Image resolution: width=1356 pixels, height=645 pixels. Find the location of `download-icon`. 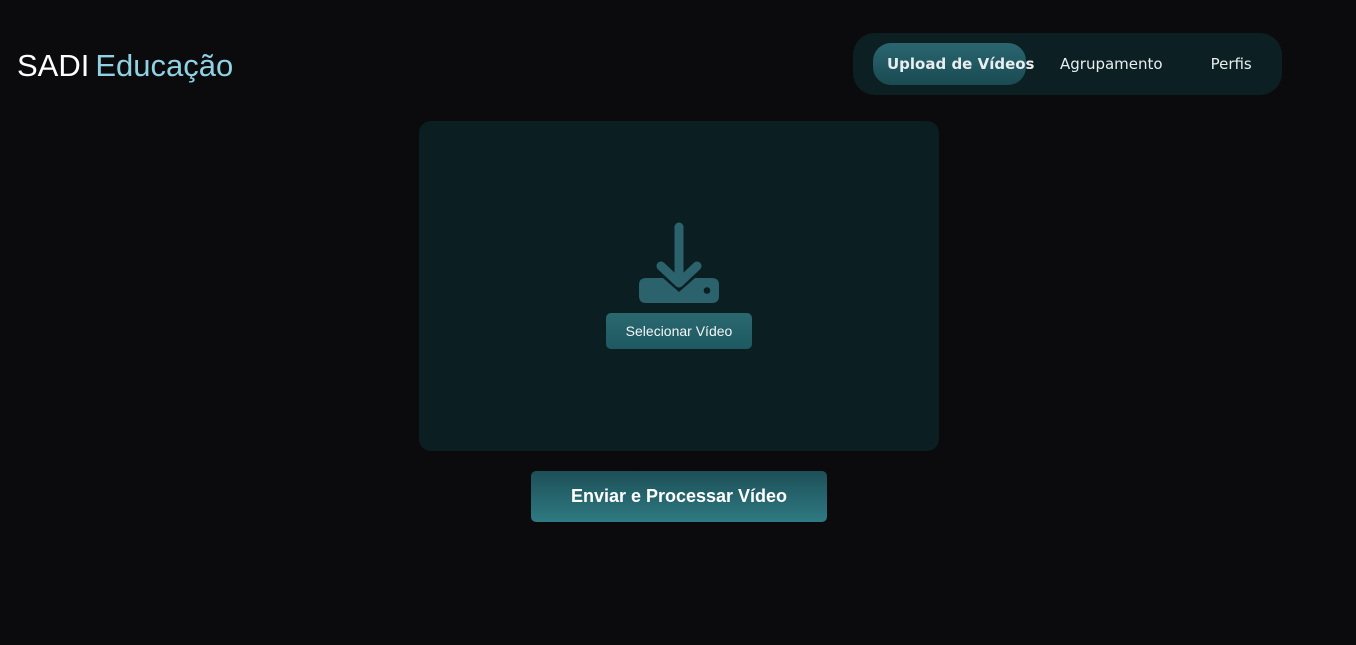

download-icon is located at coordinates (679, 262).